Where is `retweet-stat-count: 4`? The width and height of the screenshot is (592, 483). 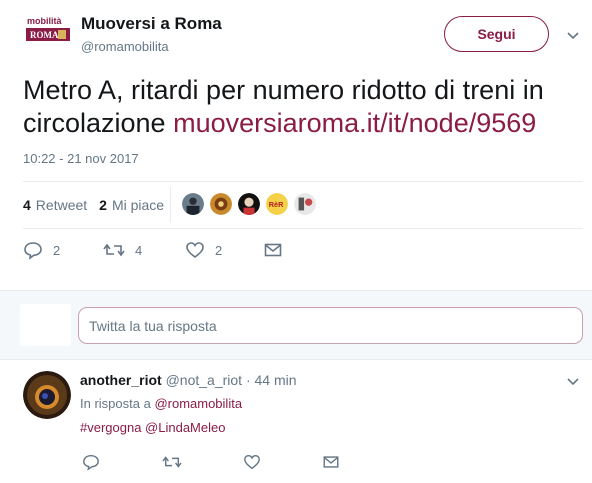 retweet-stat-count: 4 is located at coordinates (27, 205).